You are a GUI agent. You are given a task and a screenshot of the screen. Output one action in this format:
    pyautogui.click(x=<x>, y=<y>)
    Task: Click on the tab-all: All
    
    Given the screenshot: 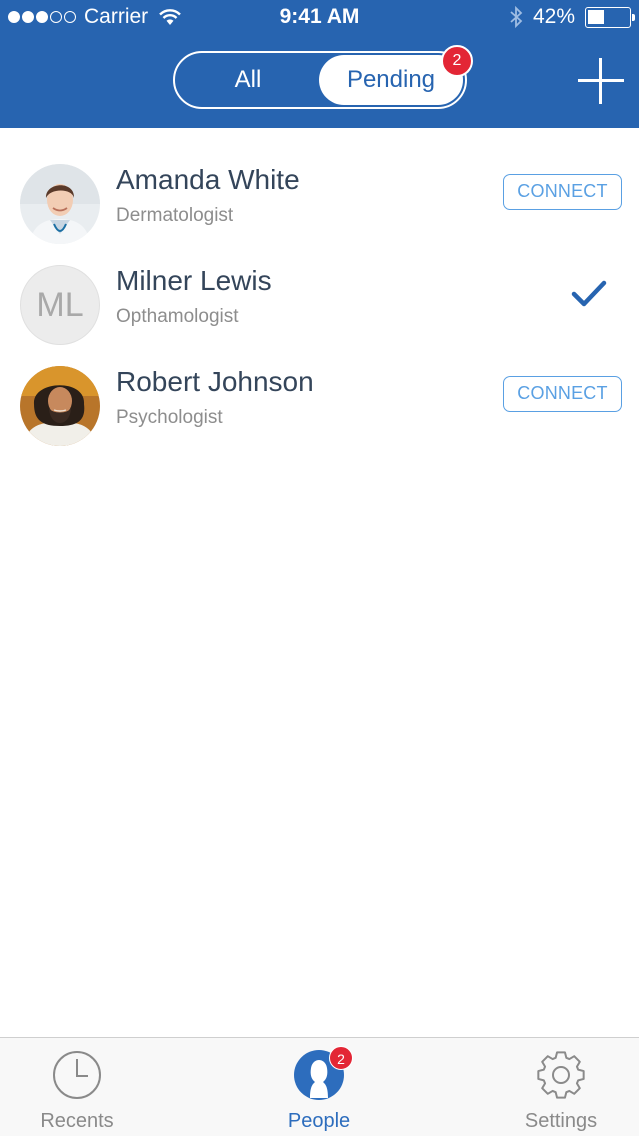 What is the action you would take?
    pyautogui.click(x=248, y=80)
    